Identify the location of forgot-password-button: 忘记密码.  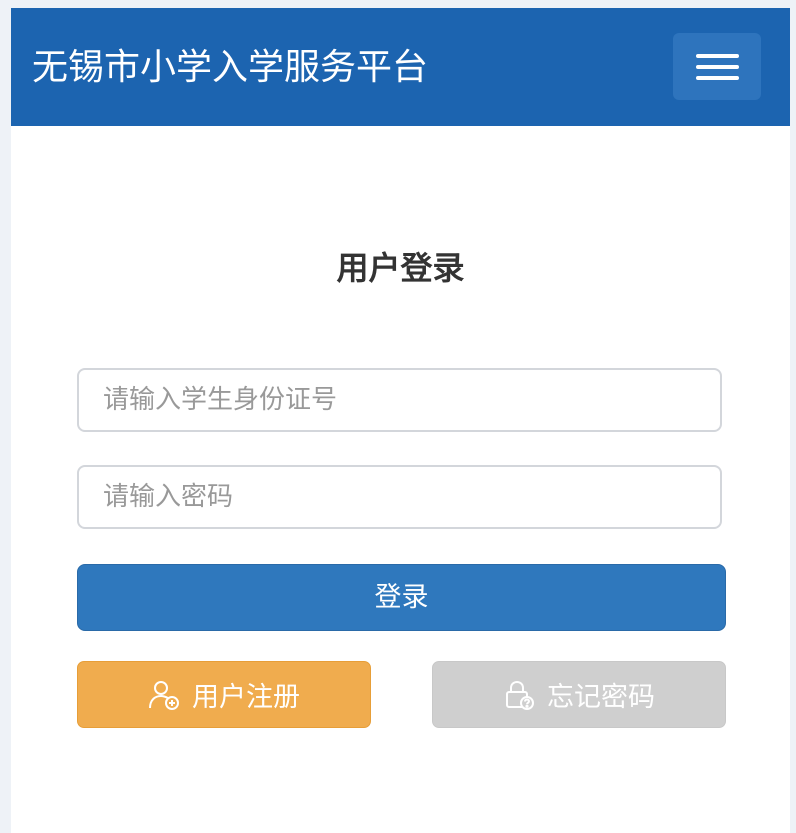
(579, 694).